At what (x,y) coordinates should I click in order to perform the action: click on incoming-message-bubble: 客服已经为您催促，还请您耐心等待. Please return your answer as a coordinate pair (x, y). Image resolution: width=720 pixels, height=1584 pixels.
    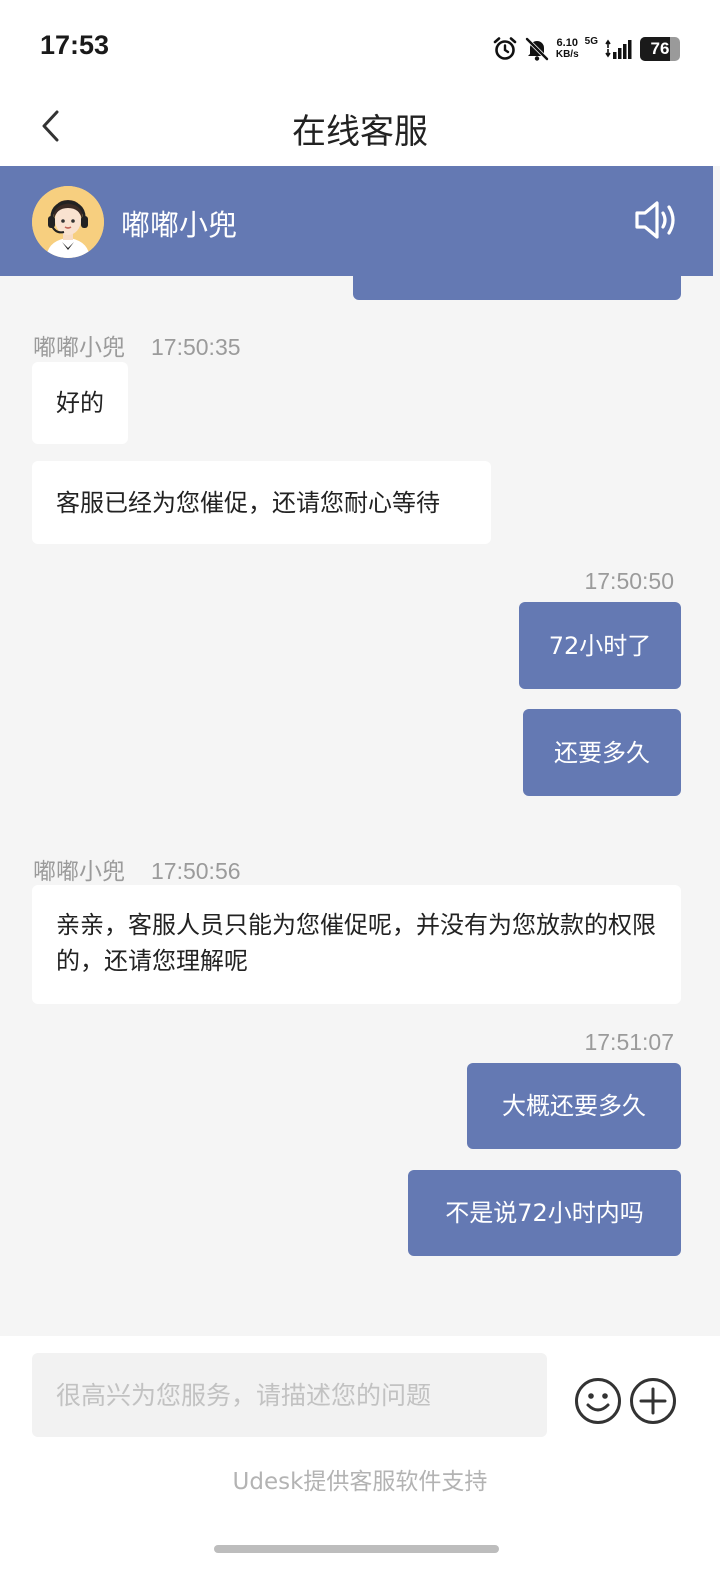
    Looking at the image, I should click on (261, 502).